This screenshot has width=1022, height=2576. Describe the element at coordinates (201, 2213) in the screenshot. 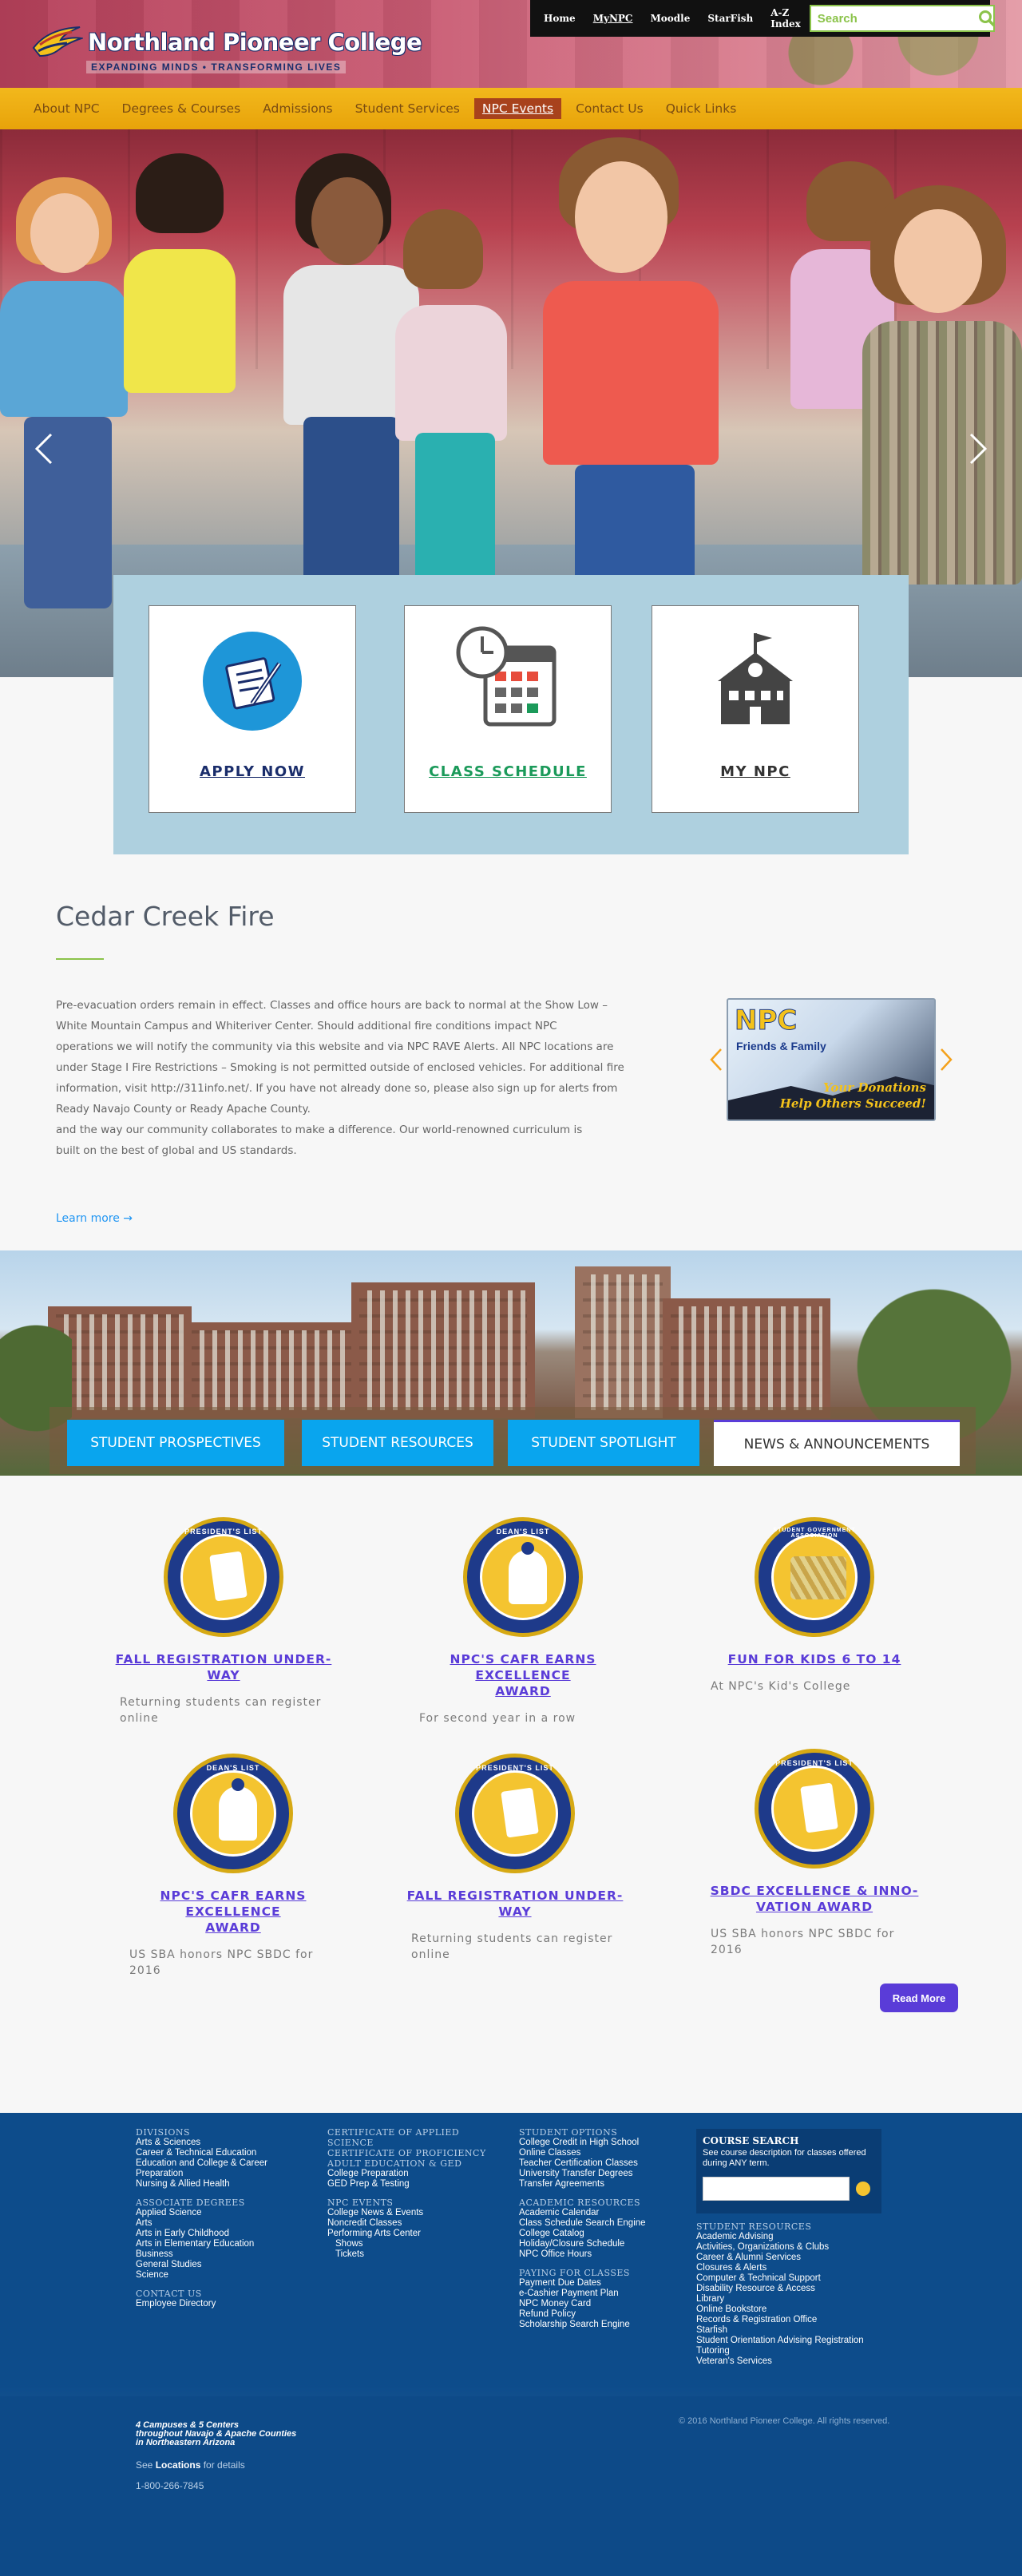

I see `footer-link: Applied Science` at that location.